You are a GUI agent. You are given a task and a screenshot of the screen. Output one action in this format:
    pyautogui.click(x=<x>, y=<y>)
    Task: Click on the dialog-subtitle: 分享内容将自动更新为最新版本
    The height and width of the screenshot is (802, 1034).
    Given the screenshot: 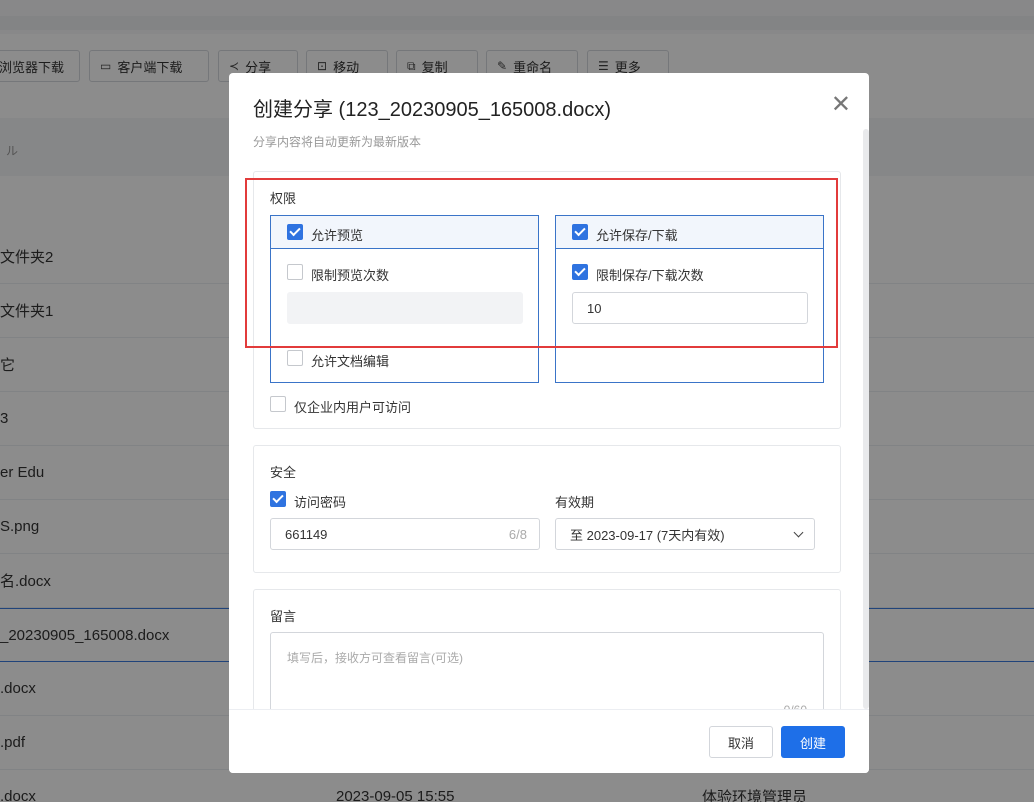 What is the action you would take?
    pyautogui.click(x=337, y=142)
    